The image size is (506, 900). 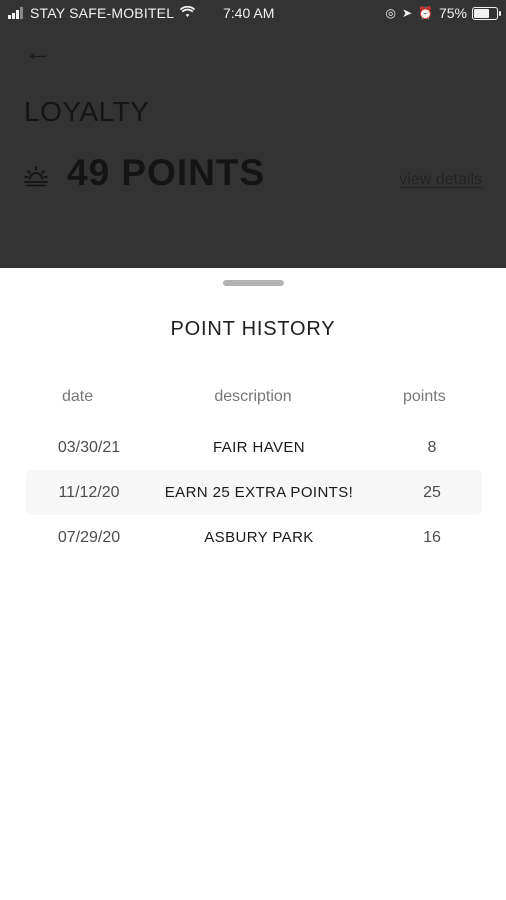 I want to click on row-points: 16, so click(x=432, y=537).